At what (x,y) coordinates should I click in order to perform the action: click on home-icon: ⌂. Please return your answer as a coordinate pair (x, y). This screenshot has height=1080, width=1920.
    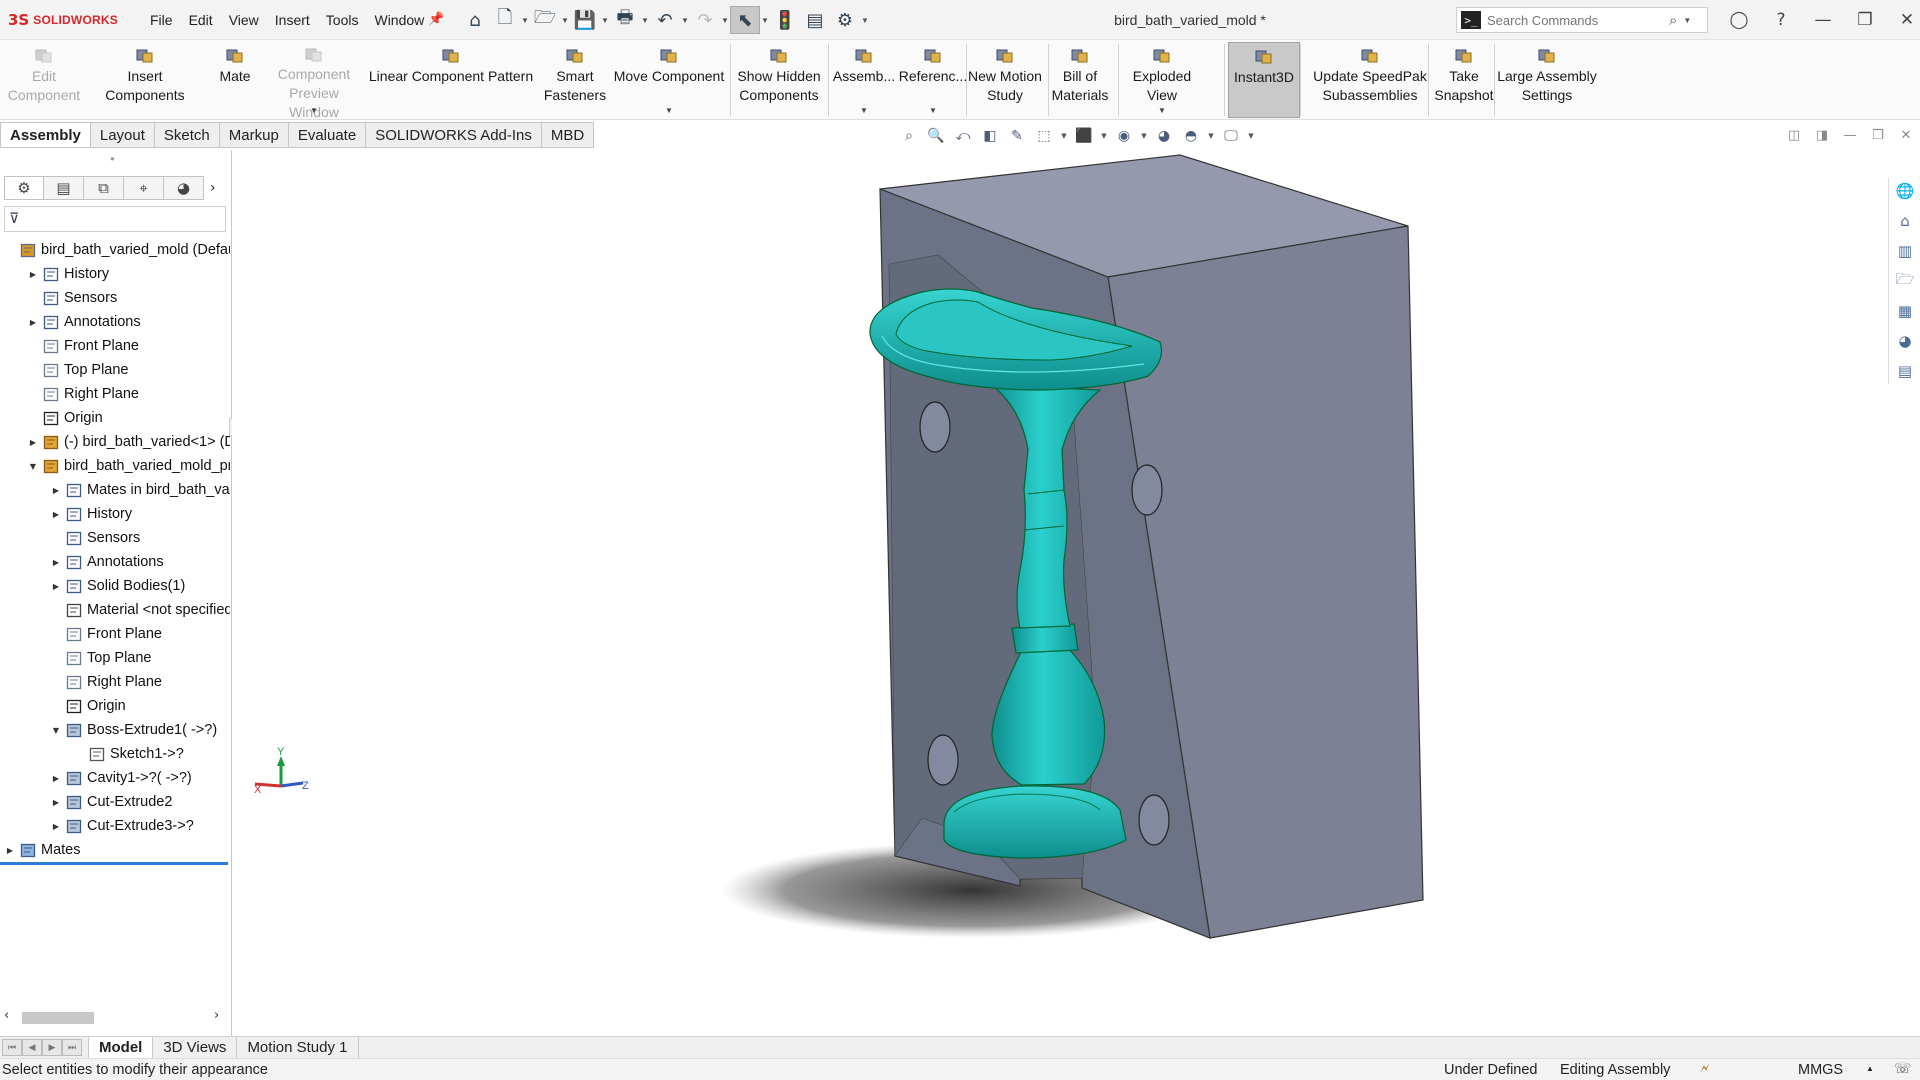
    Looking at the image, I should click on (475, 20).